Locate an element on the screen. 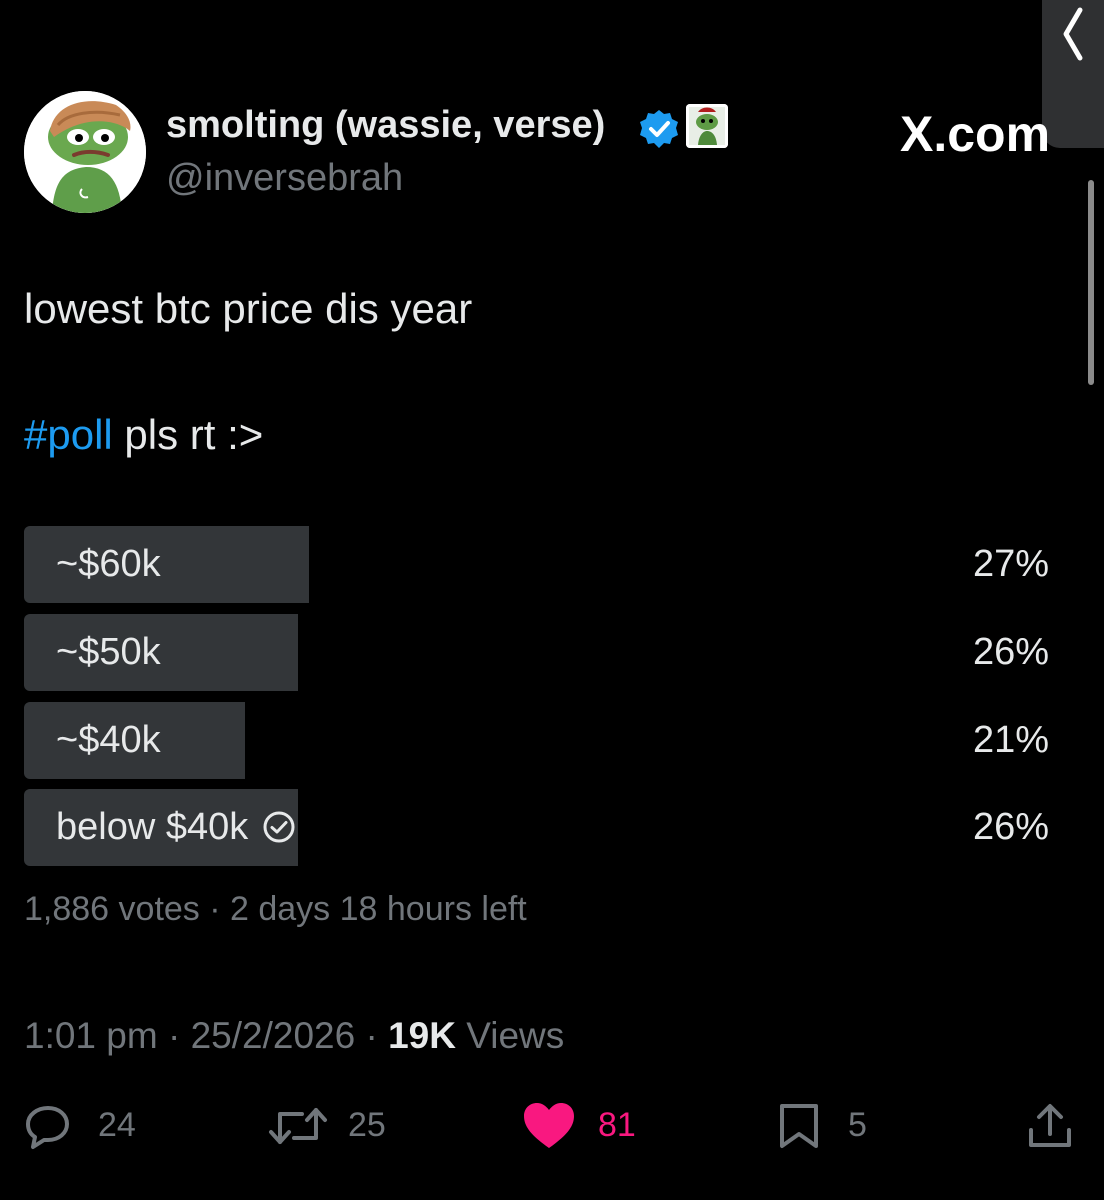 The height and width of the screenshot is (1200, 1104). poll-option: ~$40k 21% is located at coordinates (539, 740).